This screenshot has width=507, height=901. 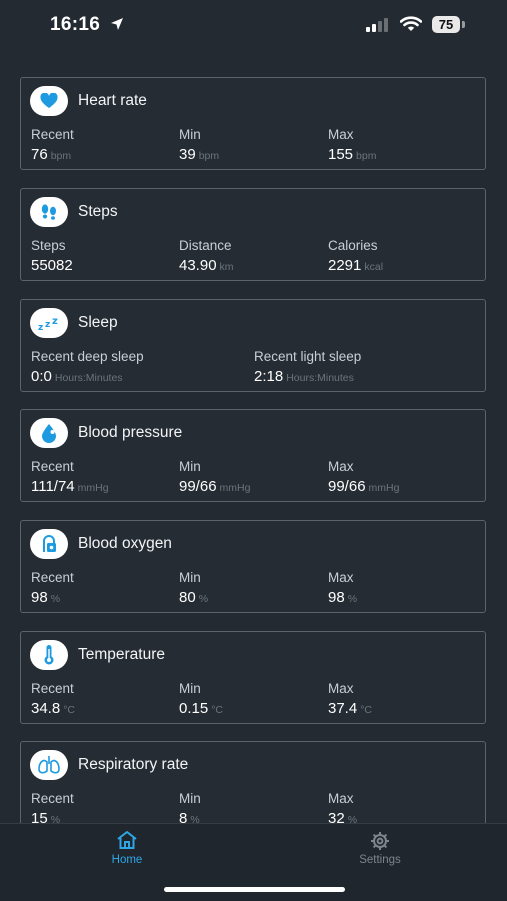 What do you see at coordinates (190, 807) in the screenshot?
I see `metric-min: Min 8%` at bounding box center [190, 807].